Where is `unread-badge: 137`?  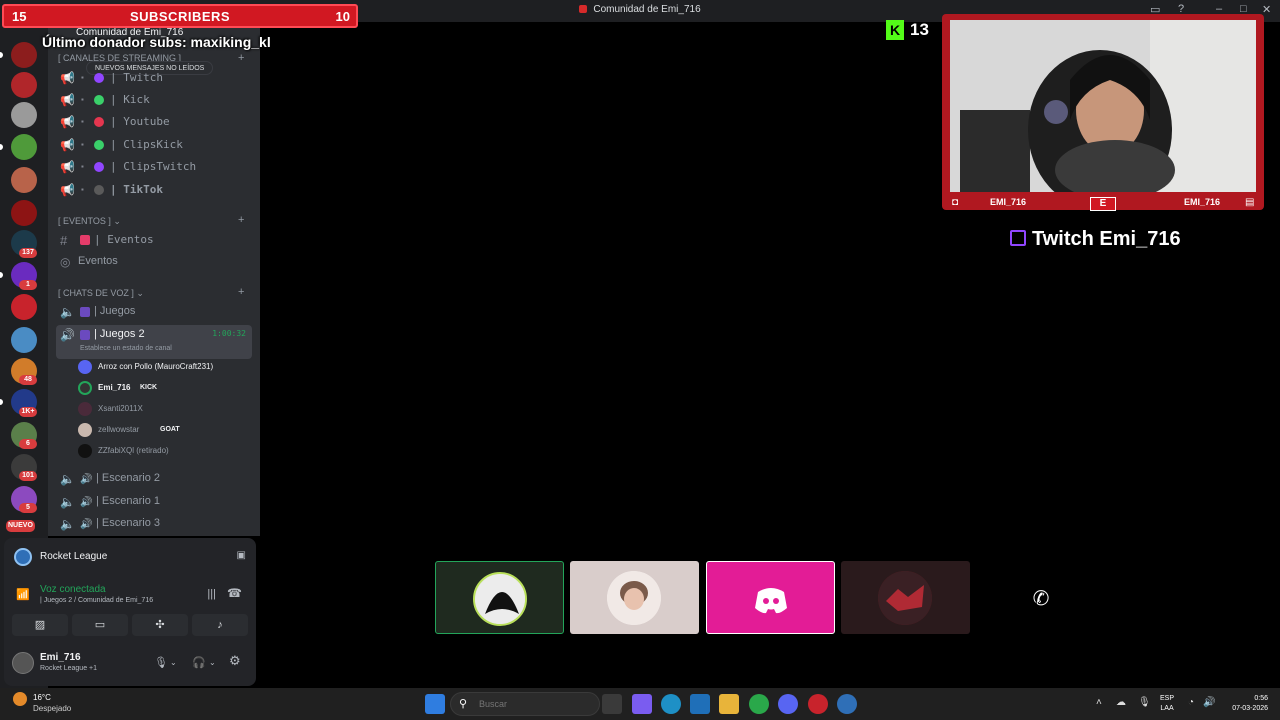 unread-badge: 137 is located at coordinates (28, 253).